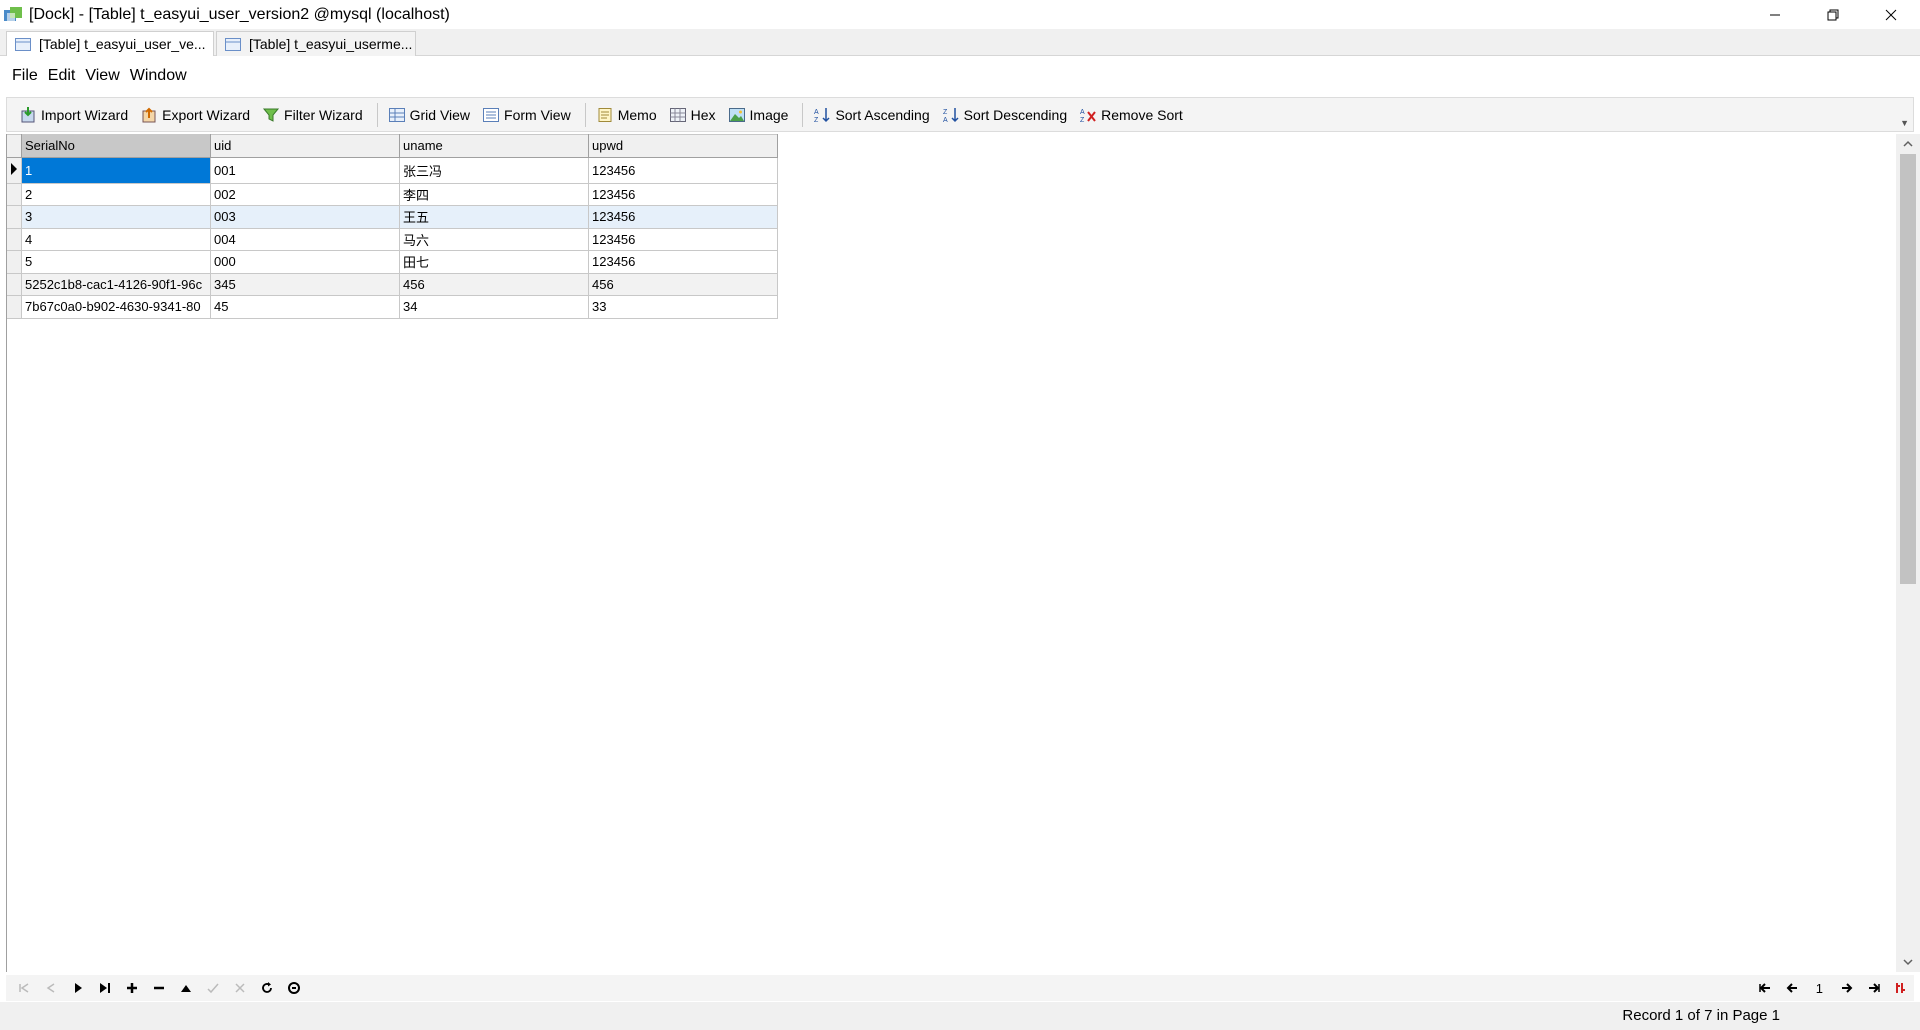 The image size is (1920, 1030). I want to click on add-record-button, so click(131, 988).